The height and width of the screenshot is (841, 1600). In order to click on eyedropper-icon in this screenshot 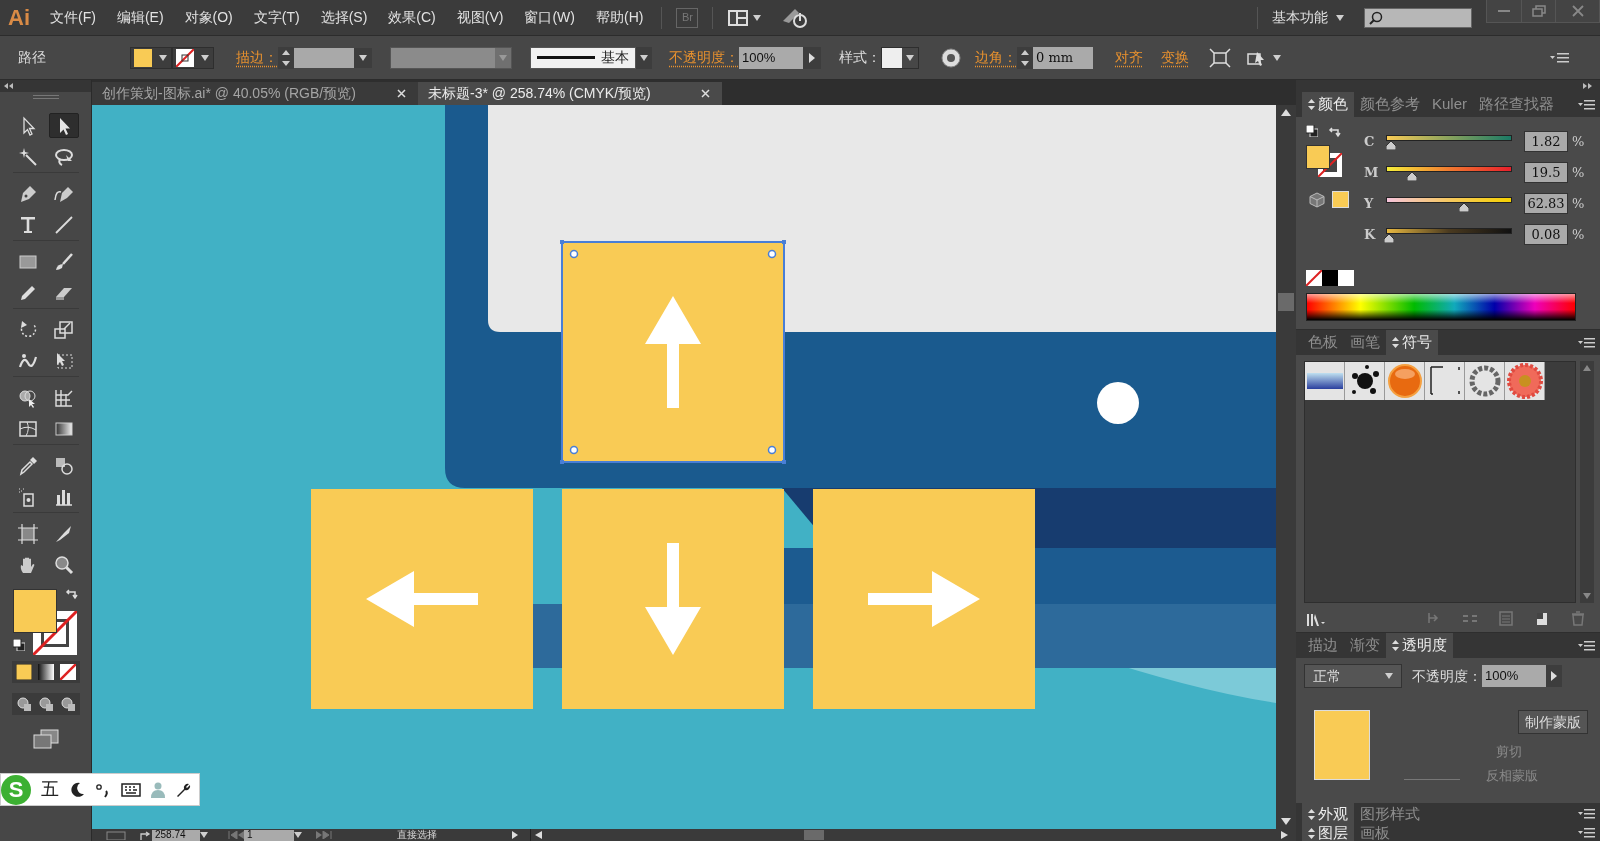, I will do `click(27, 465)`.